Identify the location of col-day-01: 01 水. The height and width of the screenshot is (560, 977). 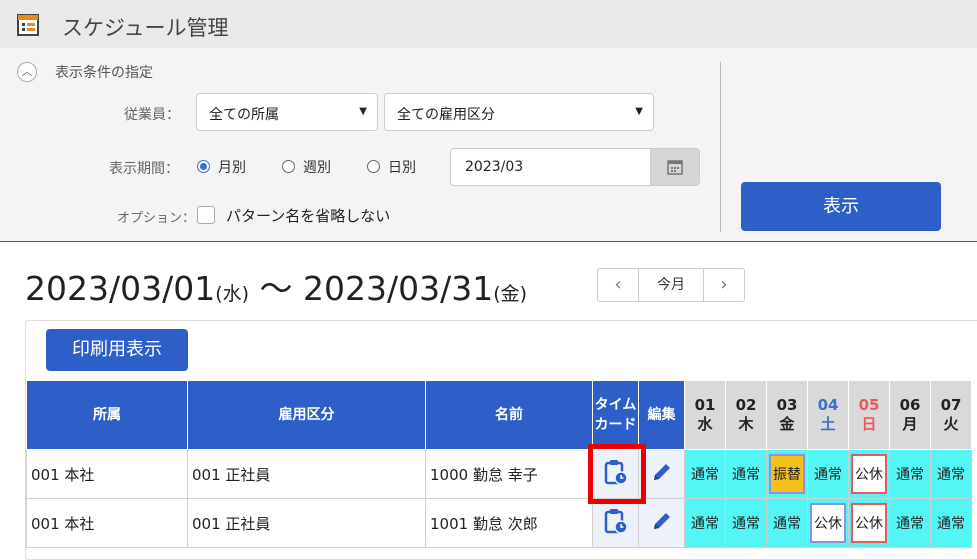
(705, 415).